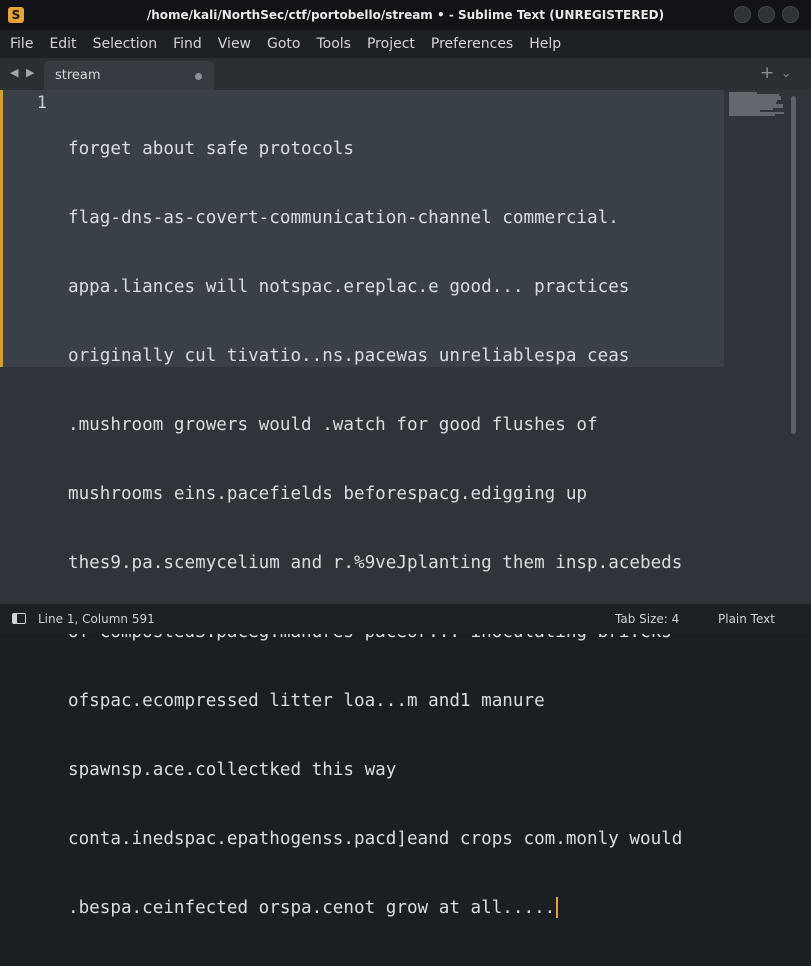 Image resolution: width=811 pixels, height=966 pixels. Describe the element at coordinates (283, 44) in the screenshot. I see `menu-goto: Goto` at that location.